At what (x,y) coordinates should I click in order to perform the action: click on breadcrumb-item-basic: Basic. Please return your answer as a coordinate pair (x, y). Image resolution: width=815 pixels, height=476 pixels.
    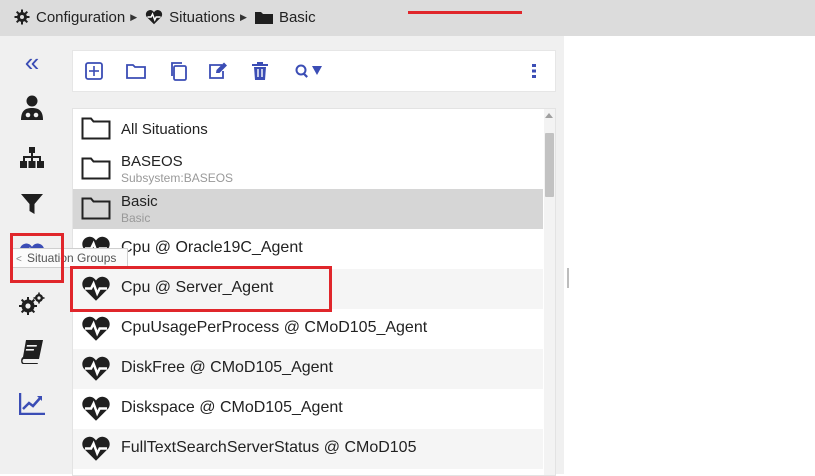
    Looking at the image, I should click on (297, 17).